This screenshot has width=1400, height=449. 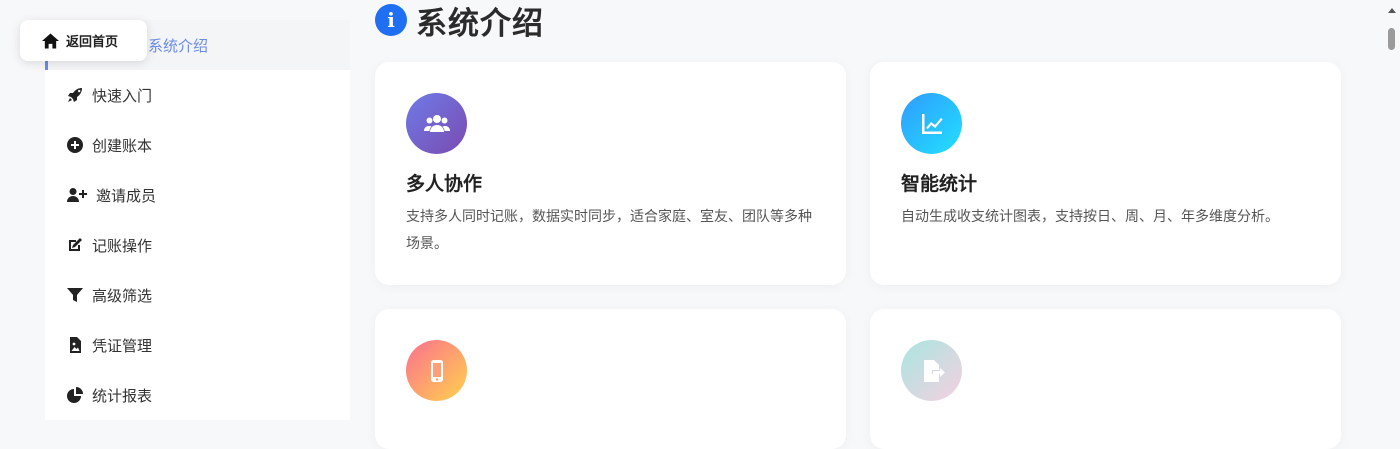 I want to click on back-home-label: 返回首页, so click(x=92, y=42).